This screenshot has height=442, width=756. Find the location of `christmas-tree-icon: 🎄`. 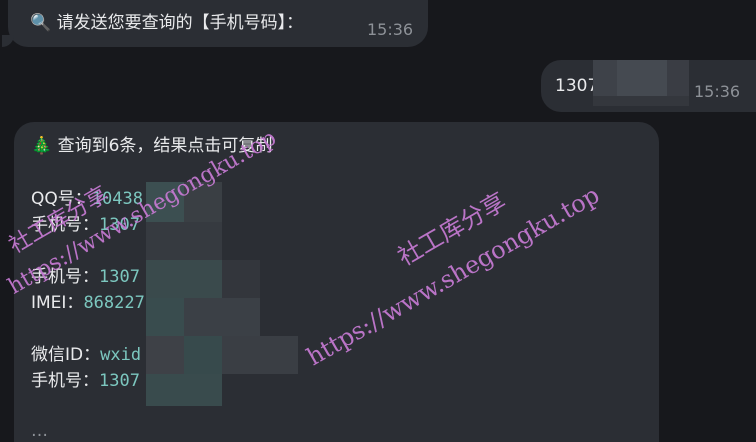

christmas-tree-icon: 🎄 is located at coordinates (42, 146).